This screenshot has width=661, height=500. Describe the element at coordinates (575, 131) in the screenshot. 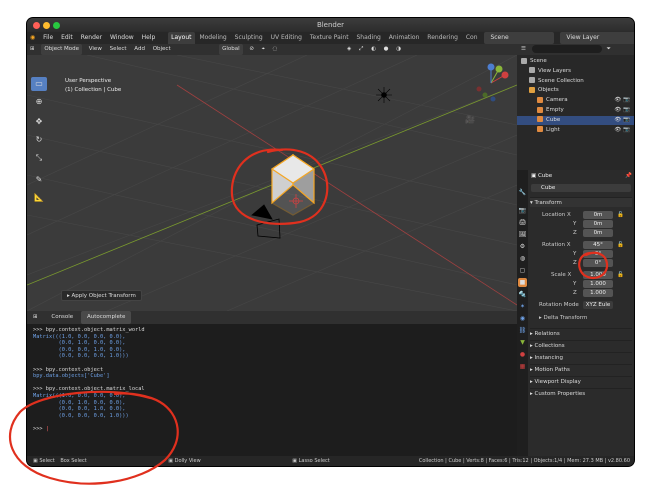

I see `outliner-row-light: Light 👁 📷` at that location.